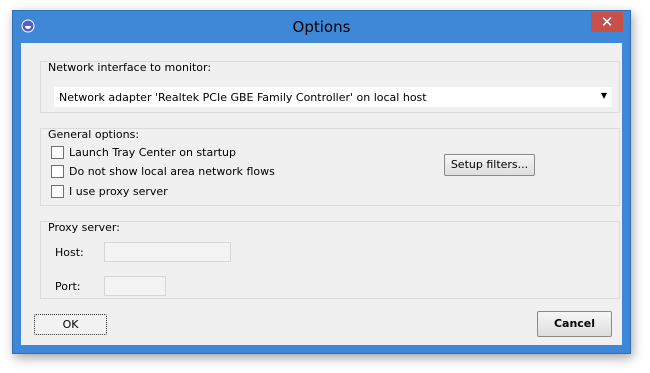  I want to click on host-label: Host:, so click(69, 252).